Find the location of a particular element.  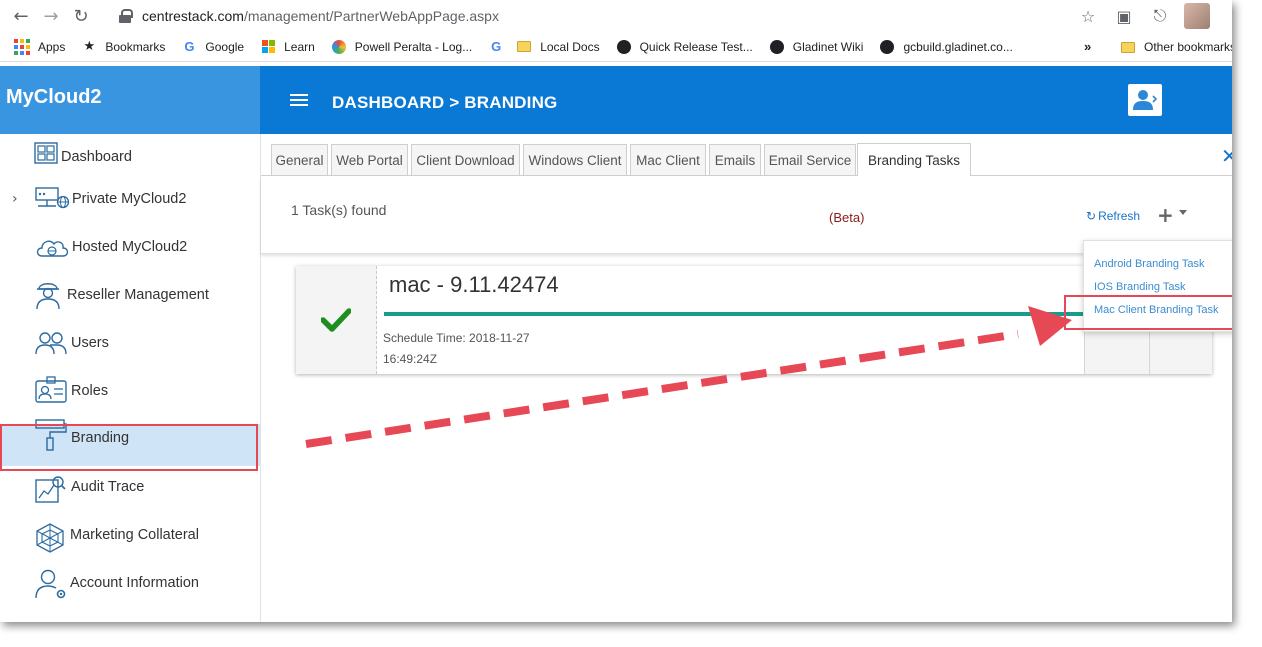

bookmark-google-2: G is located at coordinates (494, 47).